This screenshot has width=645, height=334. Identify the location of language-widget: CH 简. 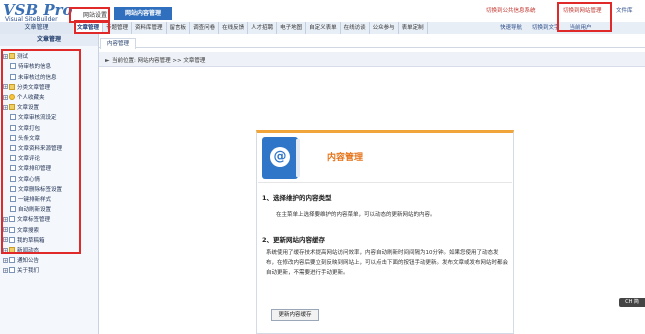
(632, 302).